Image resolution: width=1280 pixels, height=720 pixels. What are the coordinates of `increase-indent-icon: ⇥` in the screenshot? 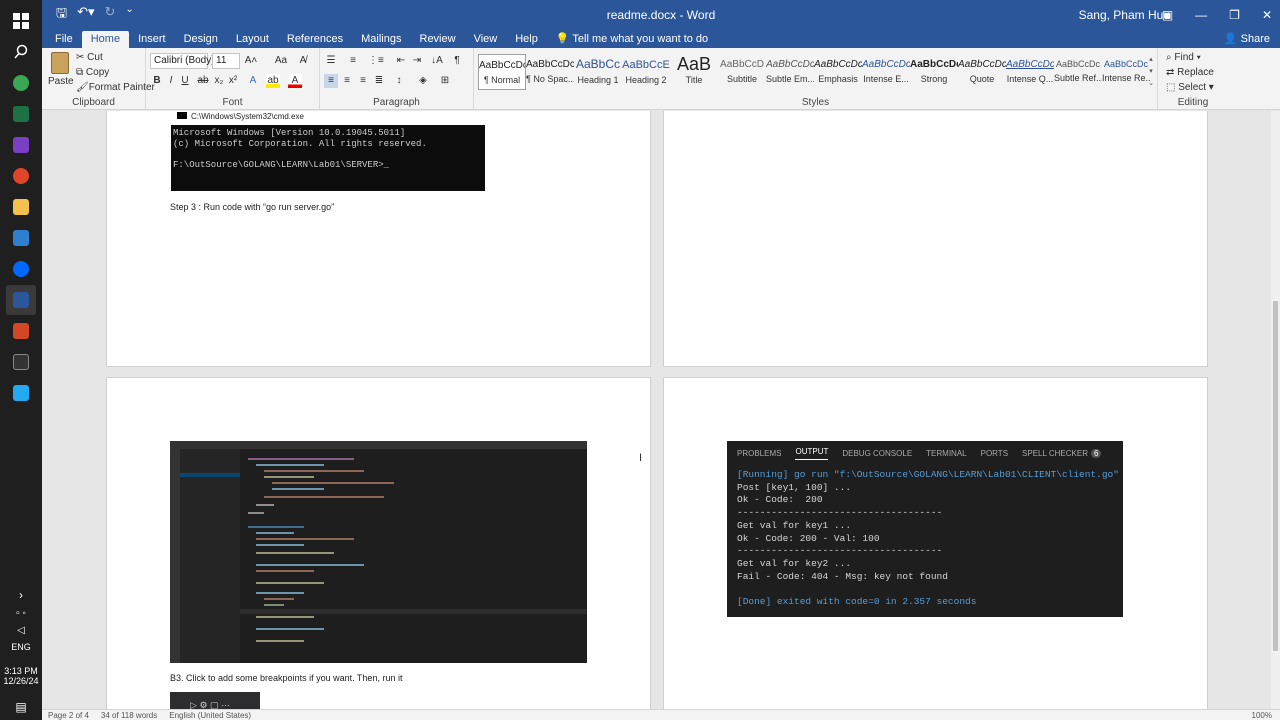 It's located at (417, 61).